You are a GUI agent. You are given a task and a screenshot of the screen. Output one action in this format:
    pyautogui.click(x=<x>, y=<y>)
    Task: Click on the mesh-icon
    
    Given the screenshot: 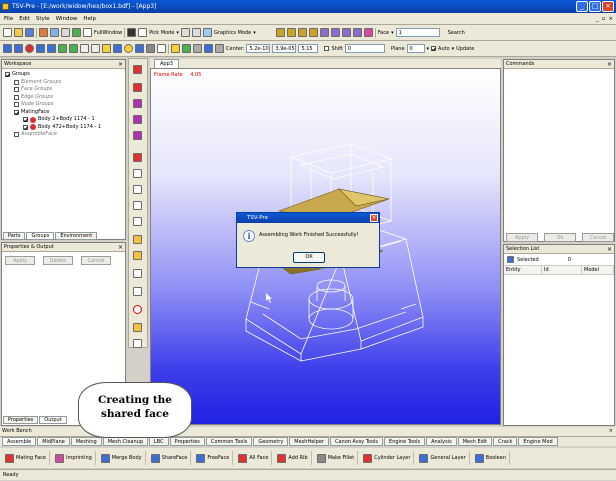 What is the action you would take?
    pyautogui.click(x=76, y=32)
    